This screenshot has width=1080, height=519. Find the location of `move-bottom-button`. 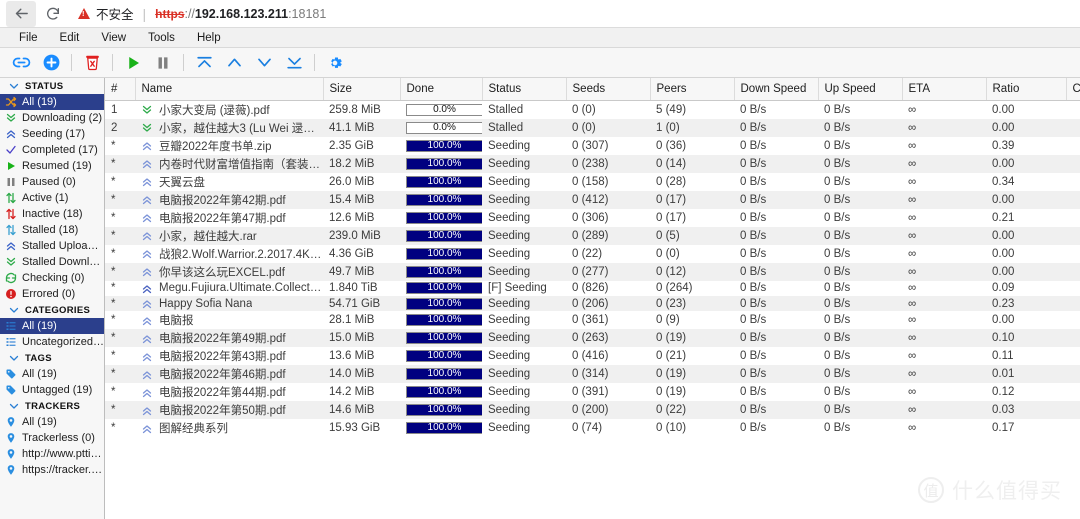

move-bottom-button is located at coordinates (294, 63).